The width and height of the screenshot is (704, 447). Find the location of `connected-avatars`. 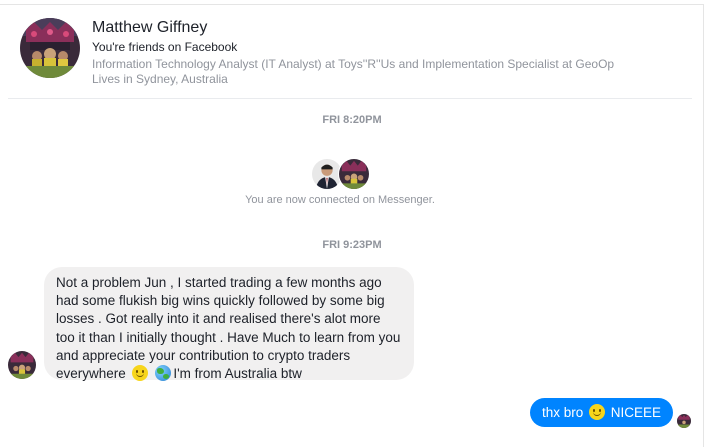

connected-avatars is located at coordinates (341, 174).